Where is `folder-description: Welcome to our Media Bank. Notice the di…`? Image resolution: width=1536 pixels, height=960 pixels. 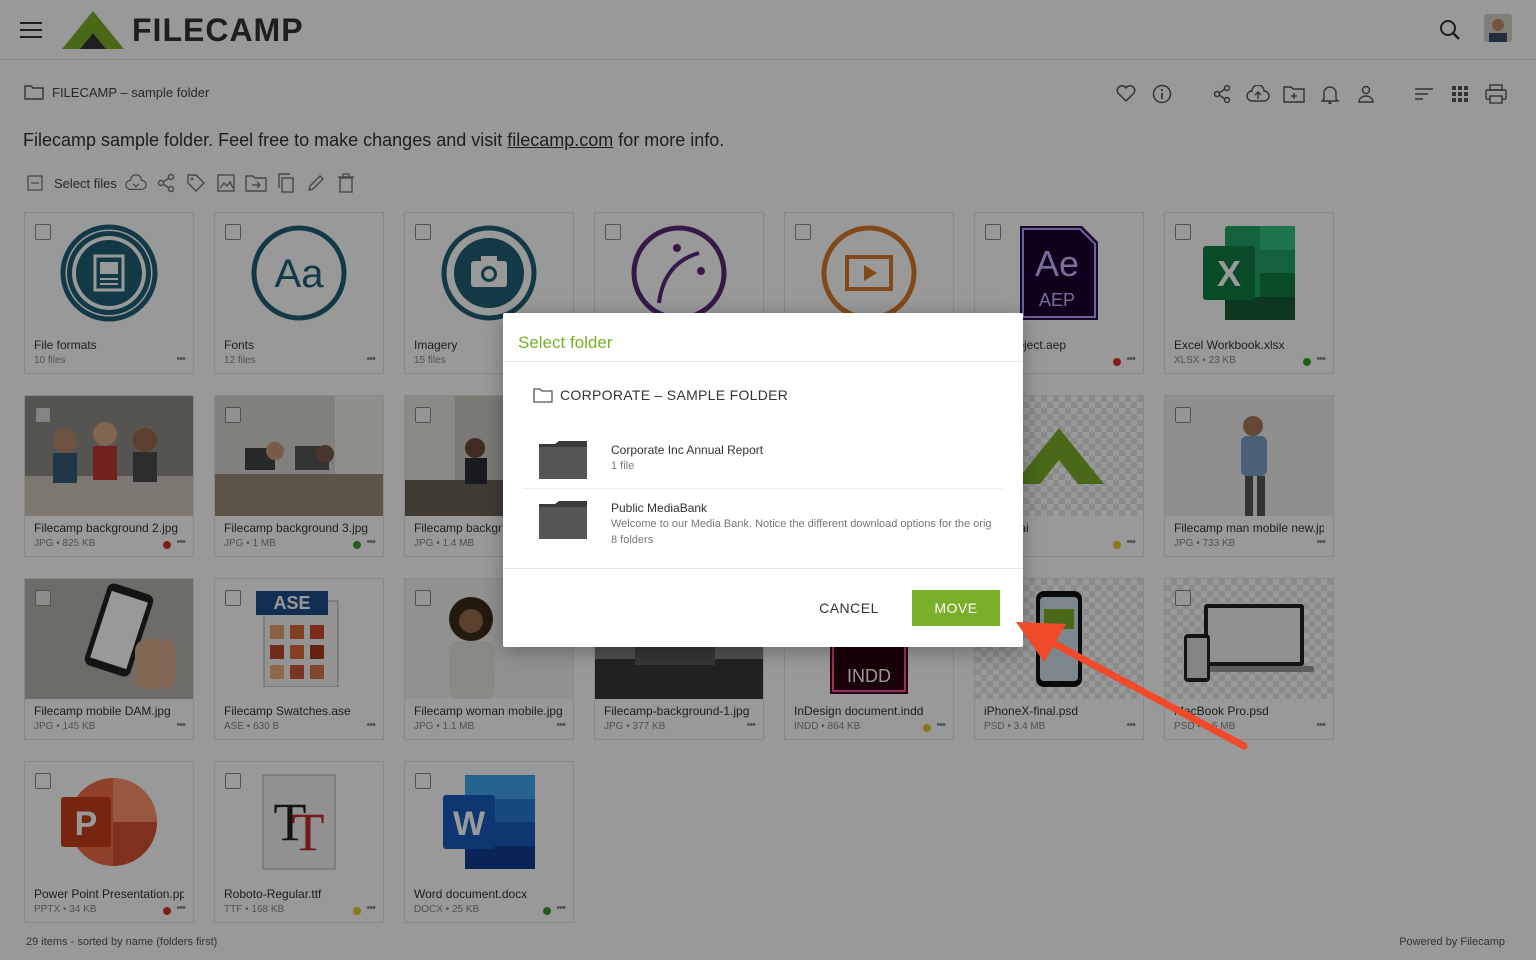 folder-description: Welcome to our Media Bank. Notice the di… is located at coordinates (801, 524).